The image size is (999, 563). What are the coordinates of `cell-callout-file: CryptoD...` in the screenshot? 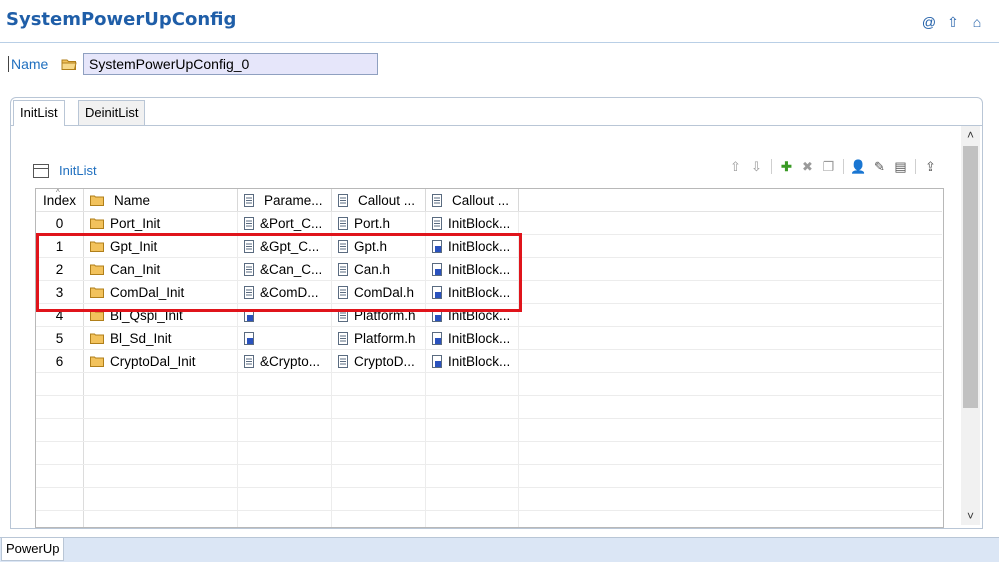 It's located at (378, 361).